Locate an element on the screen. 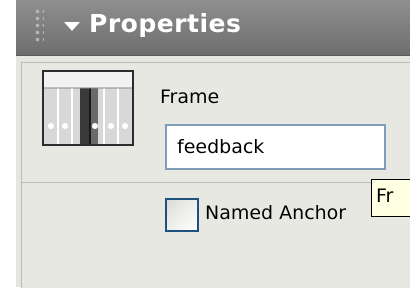 Image resolution: width=410 pixels, height=288 pixels. frame-label: Frame is located at coordinates (190, 97).